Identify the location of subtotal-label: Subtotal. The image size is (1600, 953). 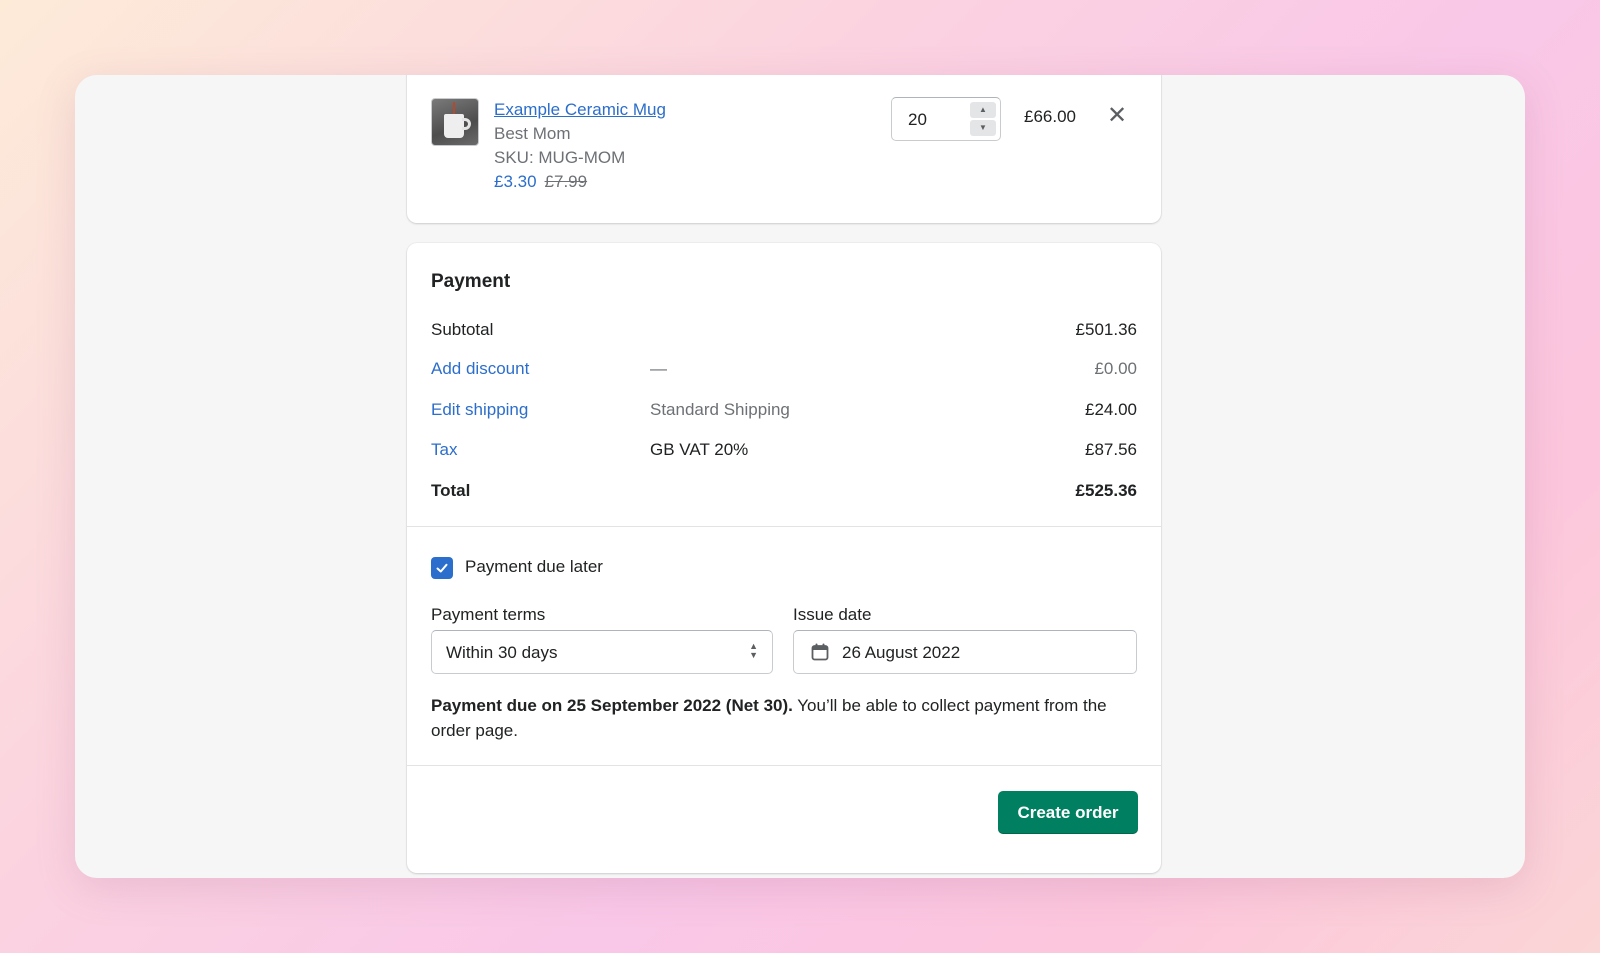
(462, 329).